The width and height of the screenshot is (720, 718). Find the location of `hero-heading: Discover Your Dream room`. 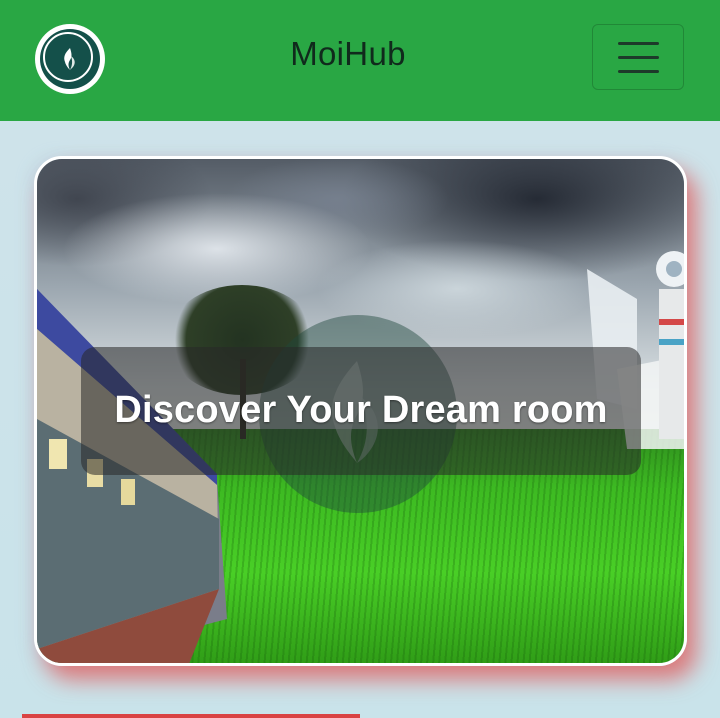

hero-heading: Discover Your Dream room is located at coordinates (361, 410).